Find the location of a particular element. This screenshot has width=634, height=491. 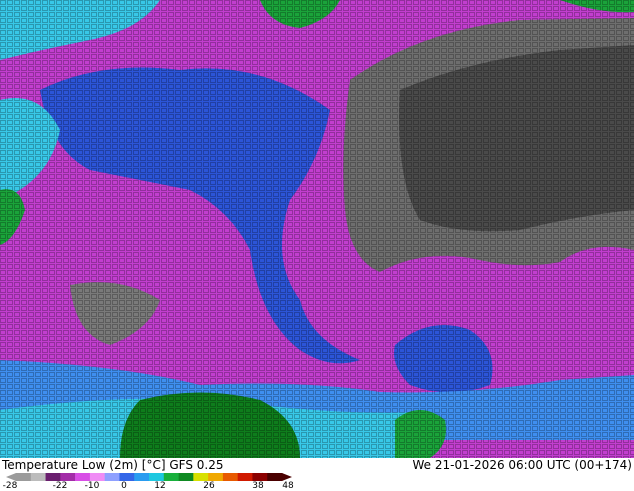

model-name: GFS 0.25 is located at coordinates (196, 465).